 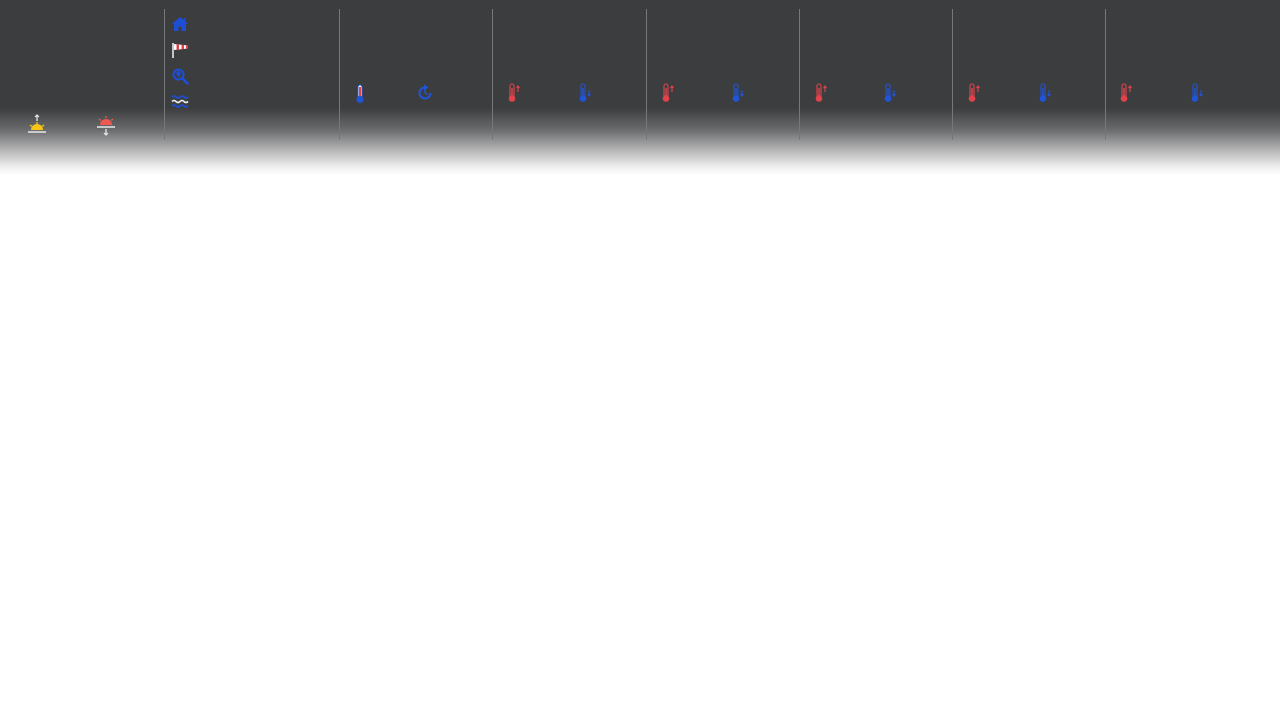 I want to click on location-search-icon, so click(x=180, y=76).